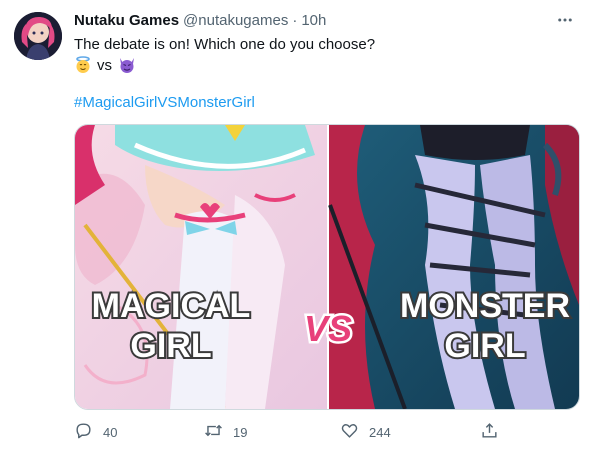 The image size is (591, 452). What do you see at coordinates (313, 20) in the screenshot?
I see `tweet-time: 10h` at bounding box center [313, 20].